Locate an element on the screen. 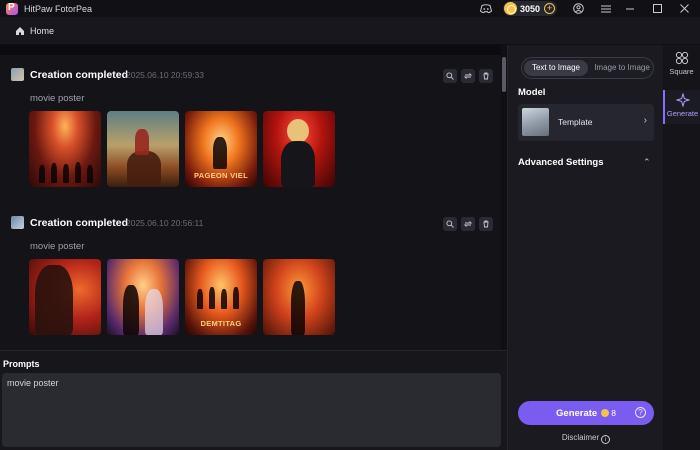 This screenshot has width=700, height=450. breadcrumb: Home is located at coordinates (350, 31).